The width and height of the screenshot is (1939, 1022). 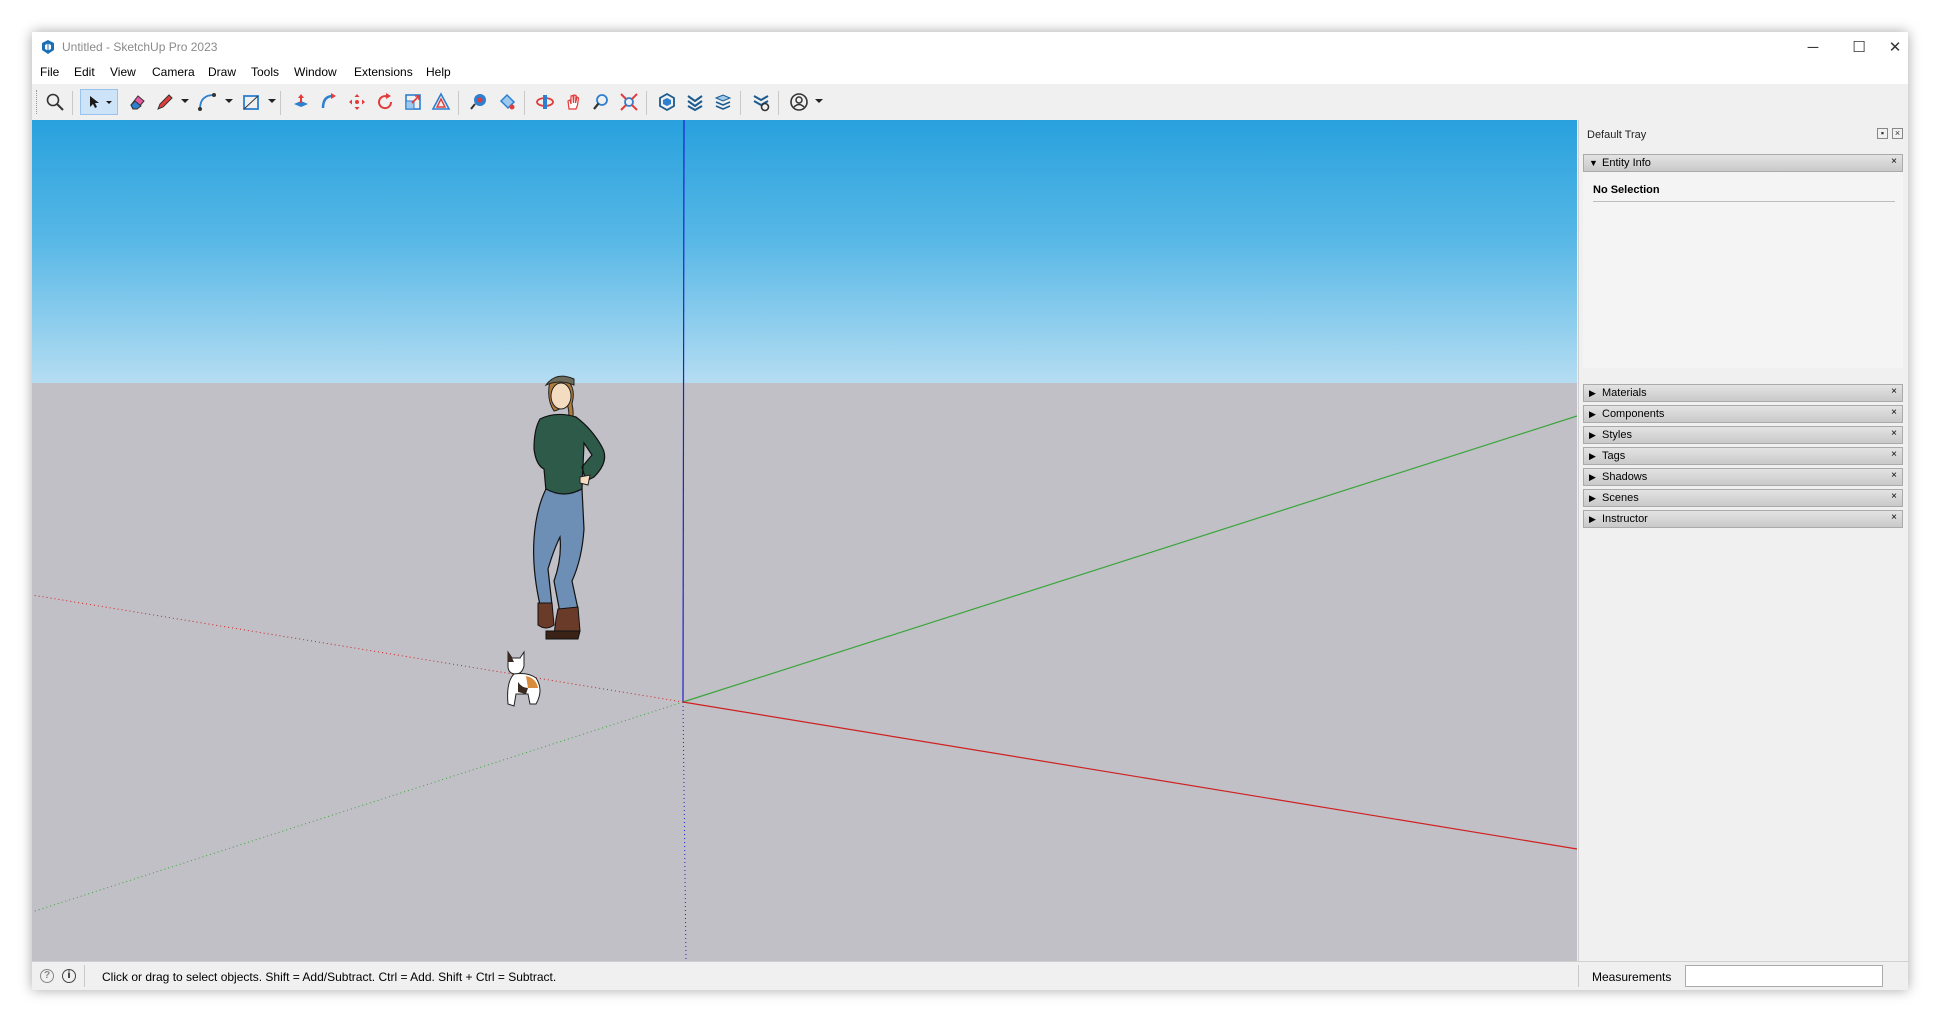 I want to click on green-axis-negative, so click(x=358, y=807).